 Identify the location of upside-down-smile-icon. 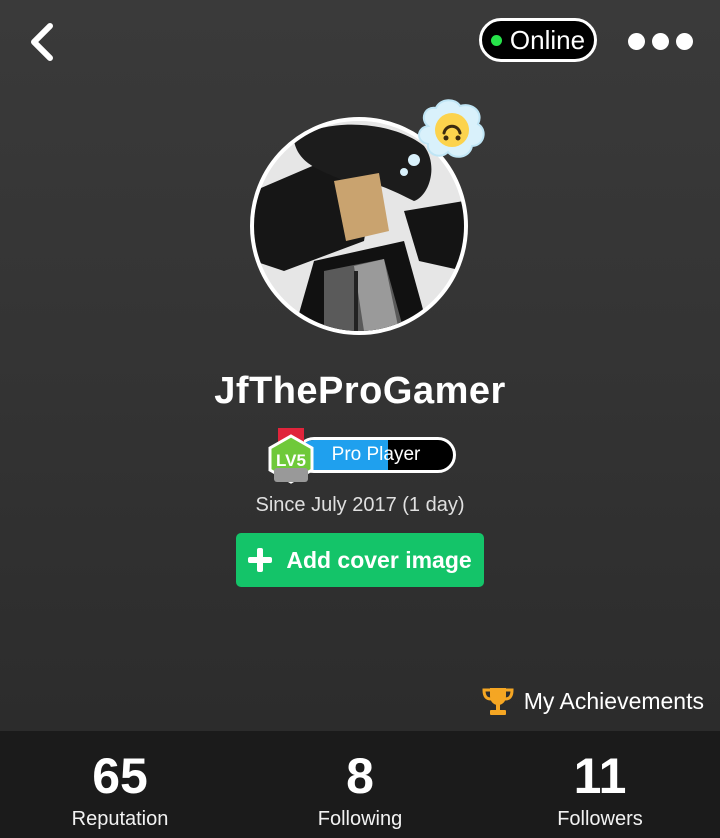
(442, 137).